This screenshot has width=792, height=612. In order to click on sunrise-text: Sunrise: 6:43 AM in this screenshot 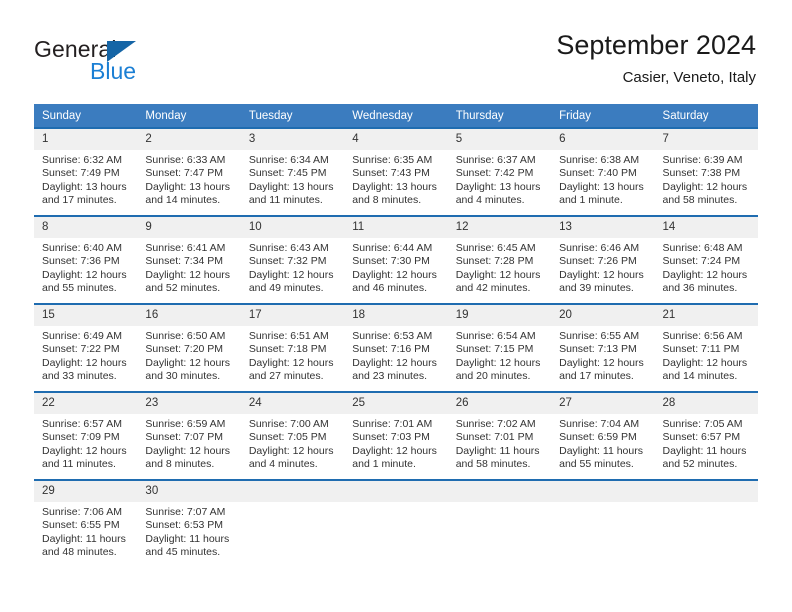, I will do `click(288, 248)`.